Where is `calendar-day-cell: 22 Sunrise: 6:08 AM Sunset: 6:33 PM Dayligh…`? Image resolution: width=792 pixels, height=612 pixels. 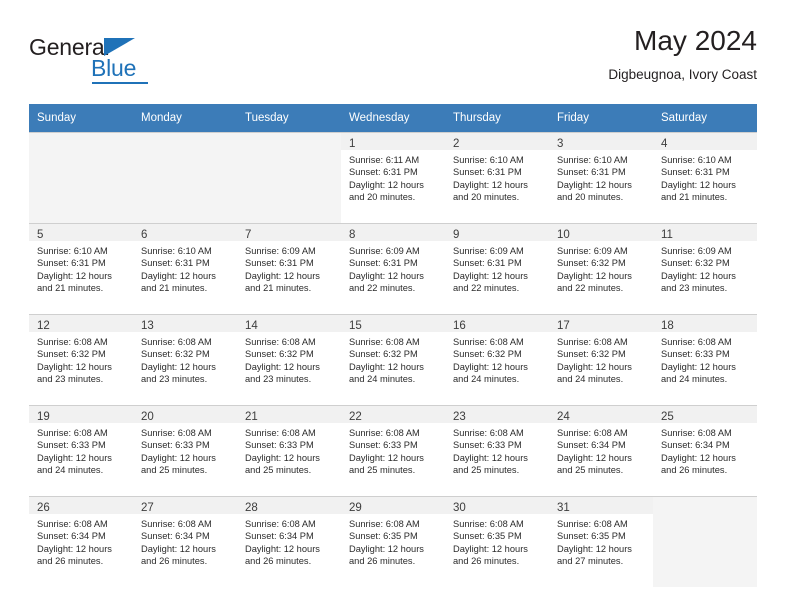 calendar-day-cell: 22 Sunrise: 6:08 AM Sunset: 6:33 PM Dayligh… is located at coordinates (393, 450).